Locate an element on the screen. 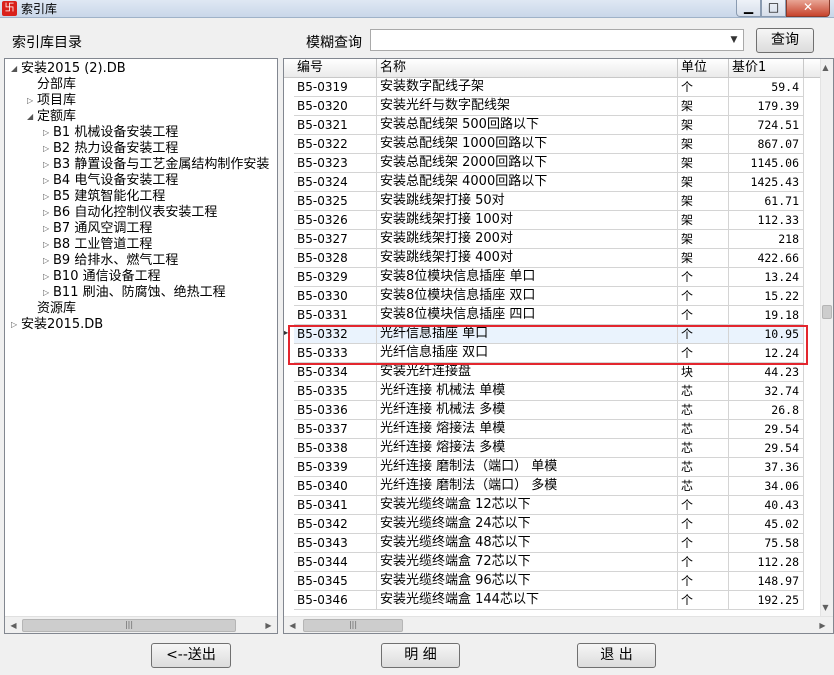  cell-code: B5-0334 is located at coordinates (335, 372).